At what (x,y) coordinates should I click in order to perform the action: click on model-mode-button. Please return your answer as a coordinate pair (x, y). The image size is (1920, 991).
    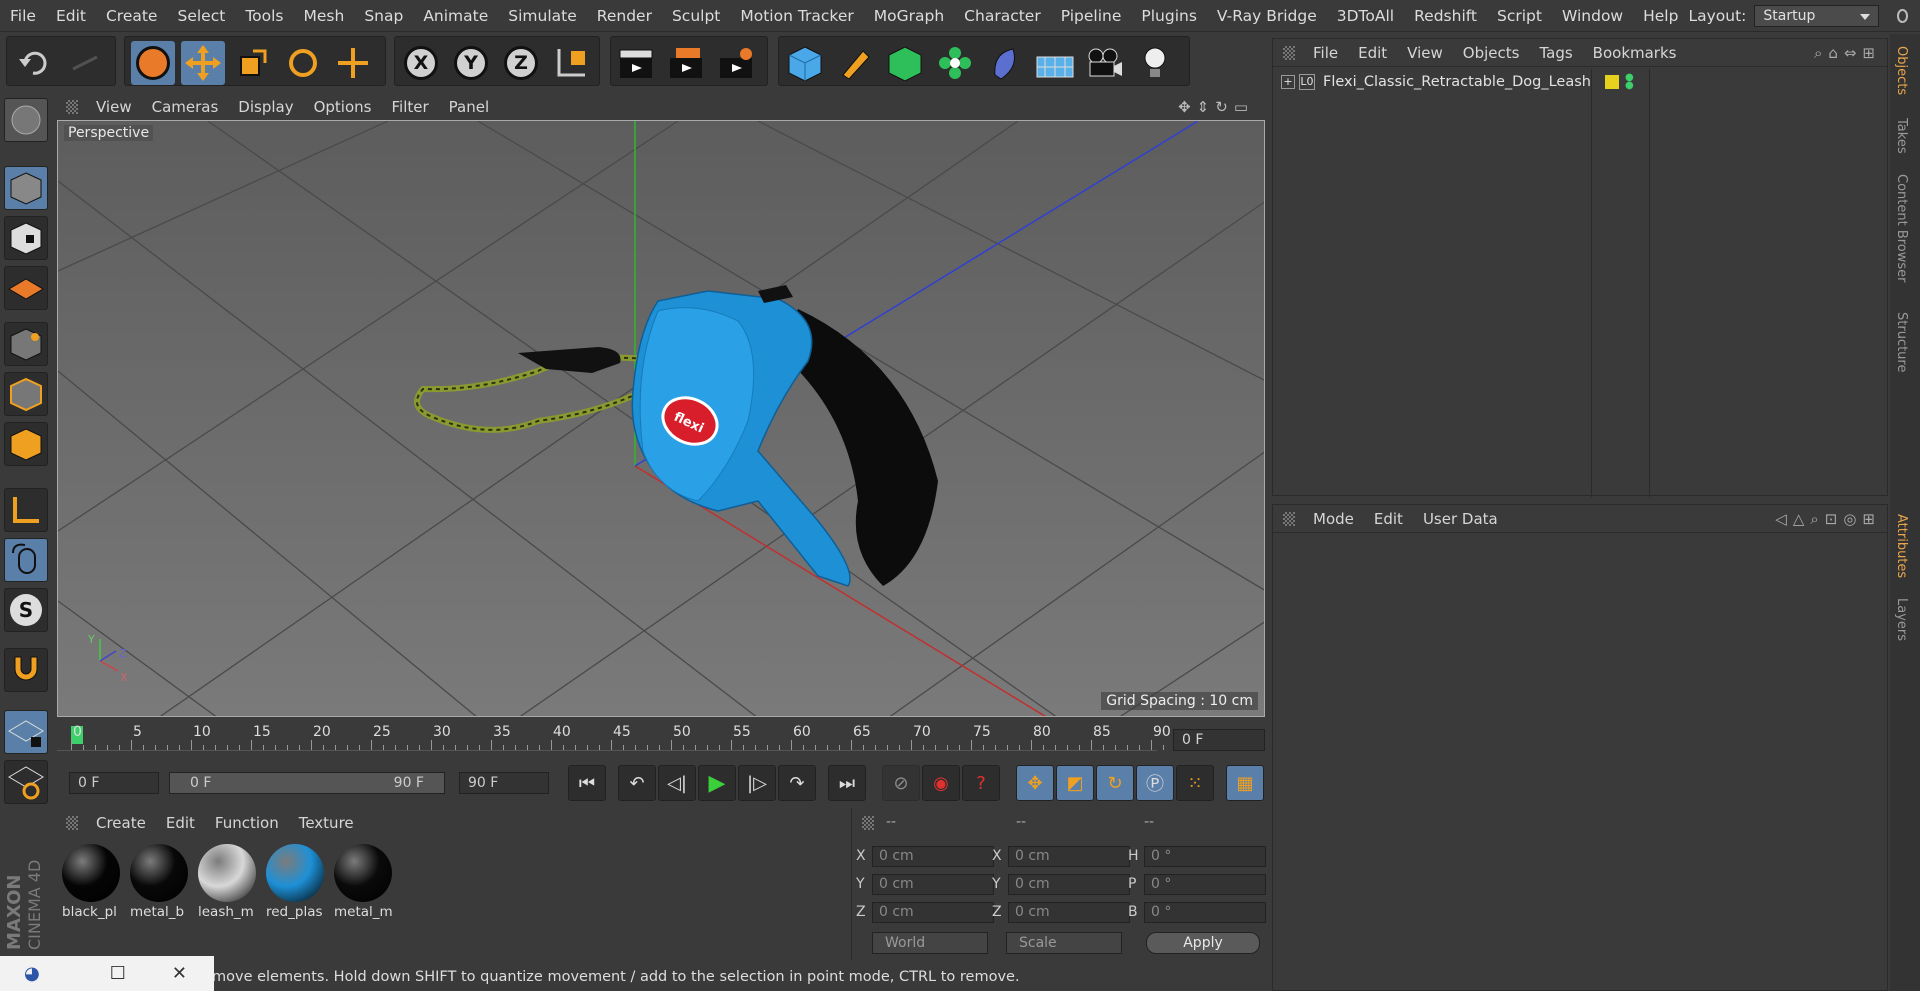
    Looking at the image, I should click on (26, 188).